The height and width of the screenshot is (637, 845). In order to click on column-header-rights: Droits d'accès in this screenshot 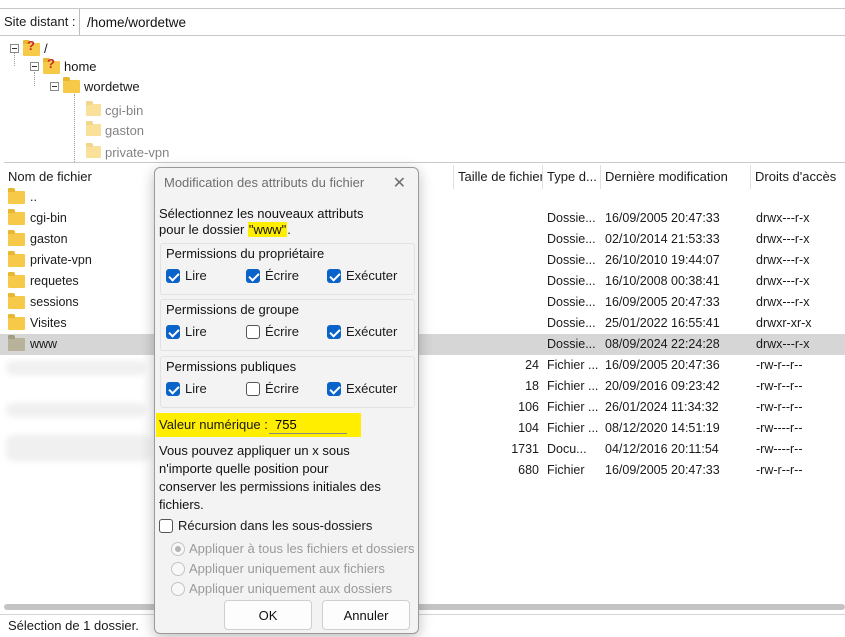, I will do `click(798, 177)`.